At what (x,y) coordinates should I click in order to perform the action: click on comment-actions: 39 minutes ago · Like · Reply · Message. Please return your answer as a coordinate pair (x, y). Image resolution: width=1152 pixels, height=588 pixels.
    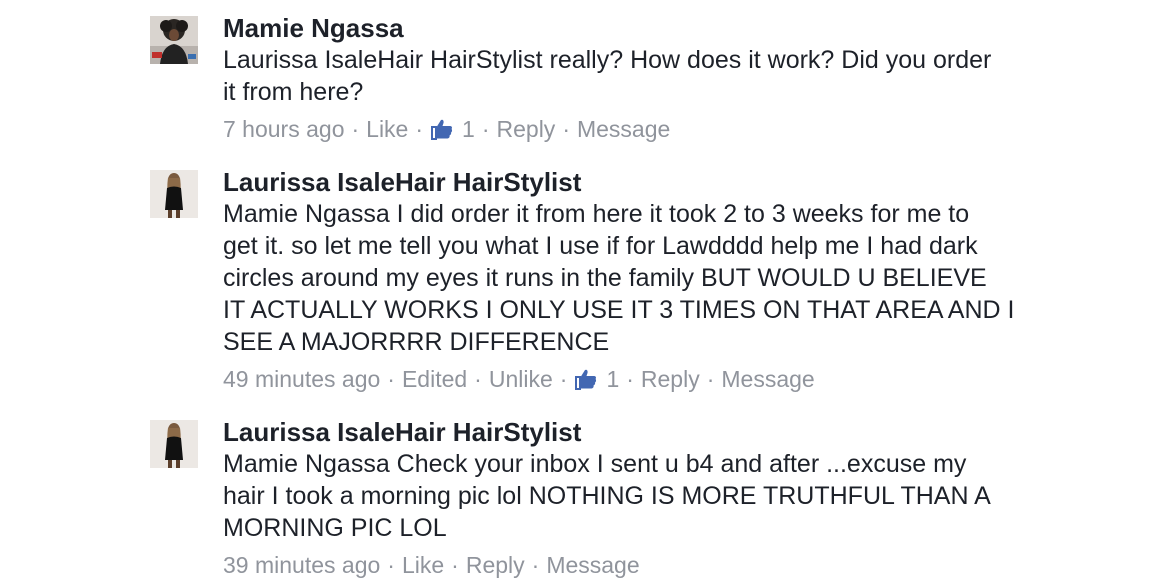
    Looking at the image, I should click on (673, 565).